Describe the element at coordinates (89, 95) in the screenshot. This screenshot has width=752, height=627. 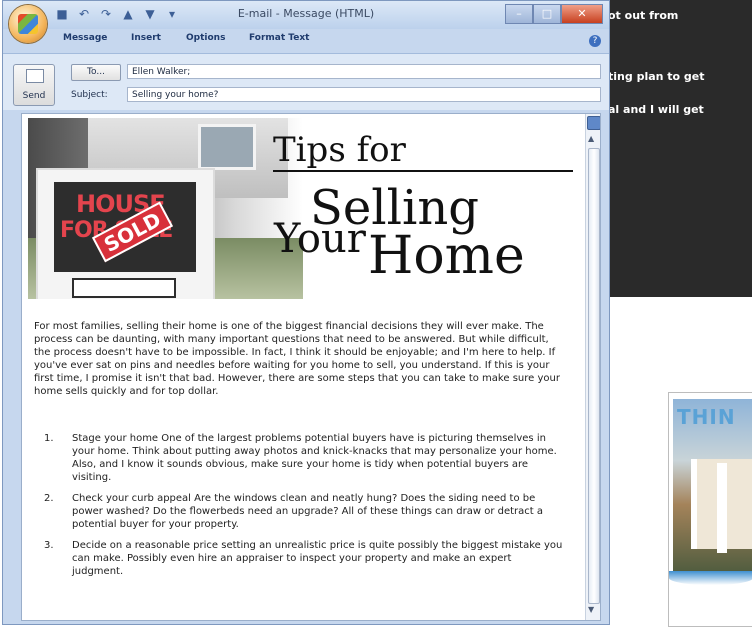
I see `subject-label: Subject:` at that location.